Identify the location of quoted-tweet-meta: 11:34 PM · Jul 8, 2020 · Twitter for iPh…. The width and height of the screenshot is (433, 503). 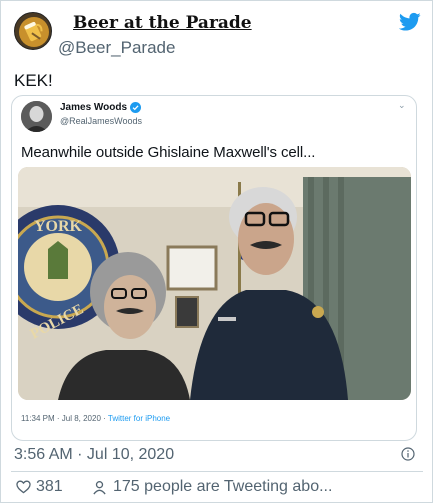
(95, 418).